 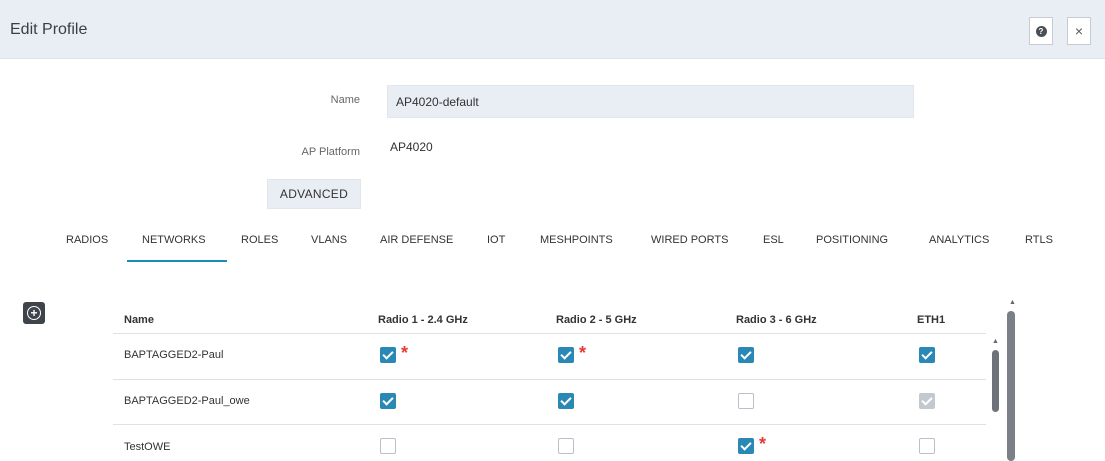 I want to click on outer-scrollbar, so click(x=1011, y=386).